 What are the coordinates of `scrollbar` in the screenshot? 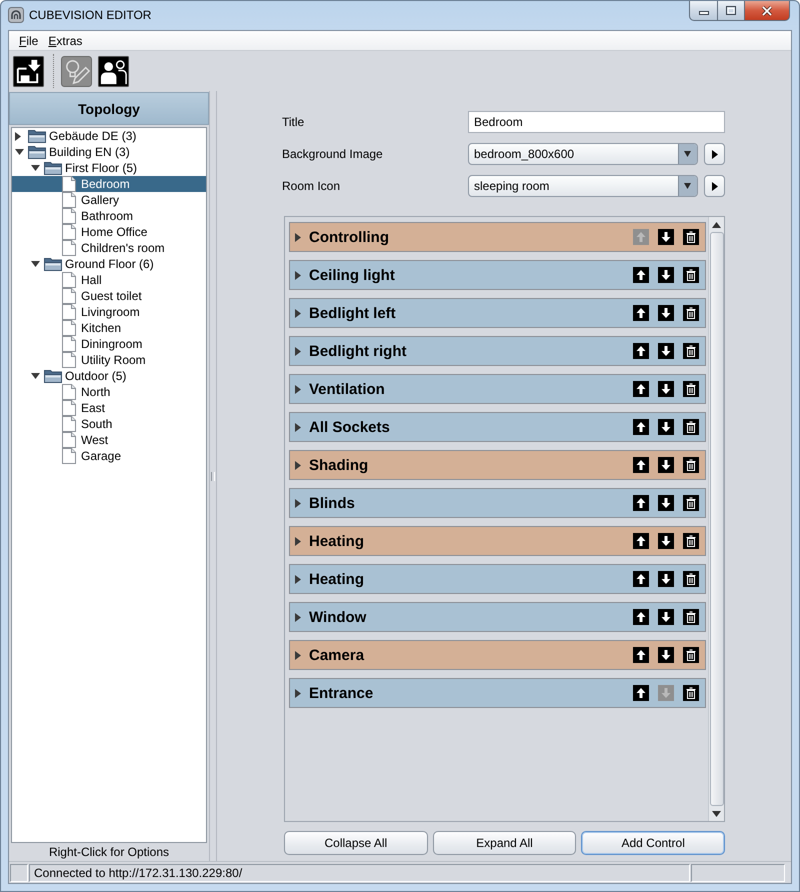 It's located at (716, 519).